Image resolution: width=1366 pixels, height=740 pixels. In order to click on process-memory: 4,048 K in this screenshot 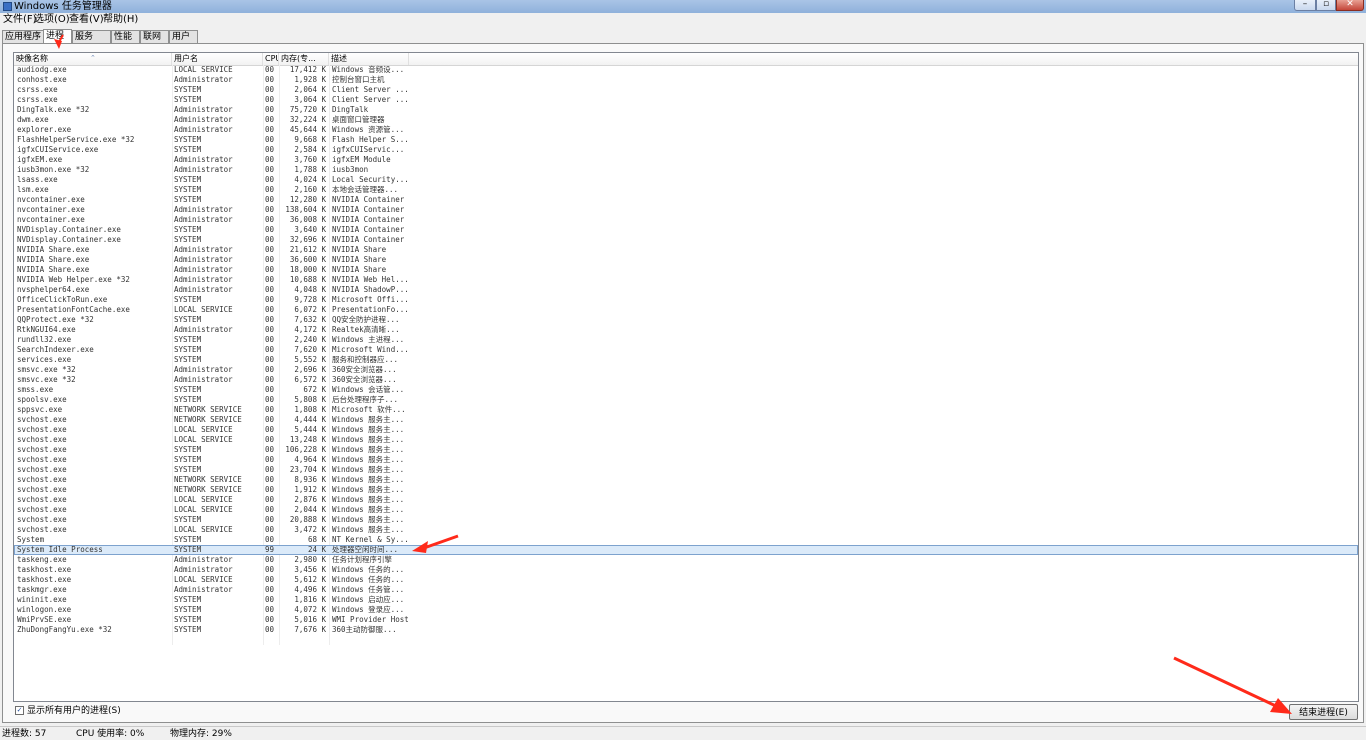, I will do `click(310, 289)`.